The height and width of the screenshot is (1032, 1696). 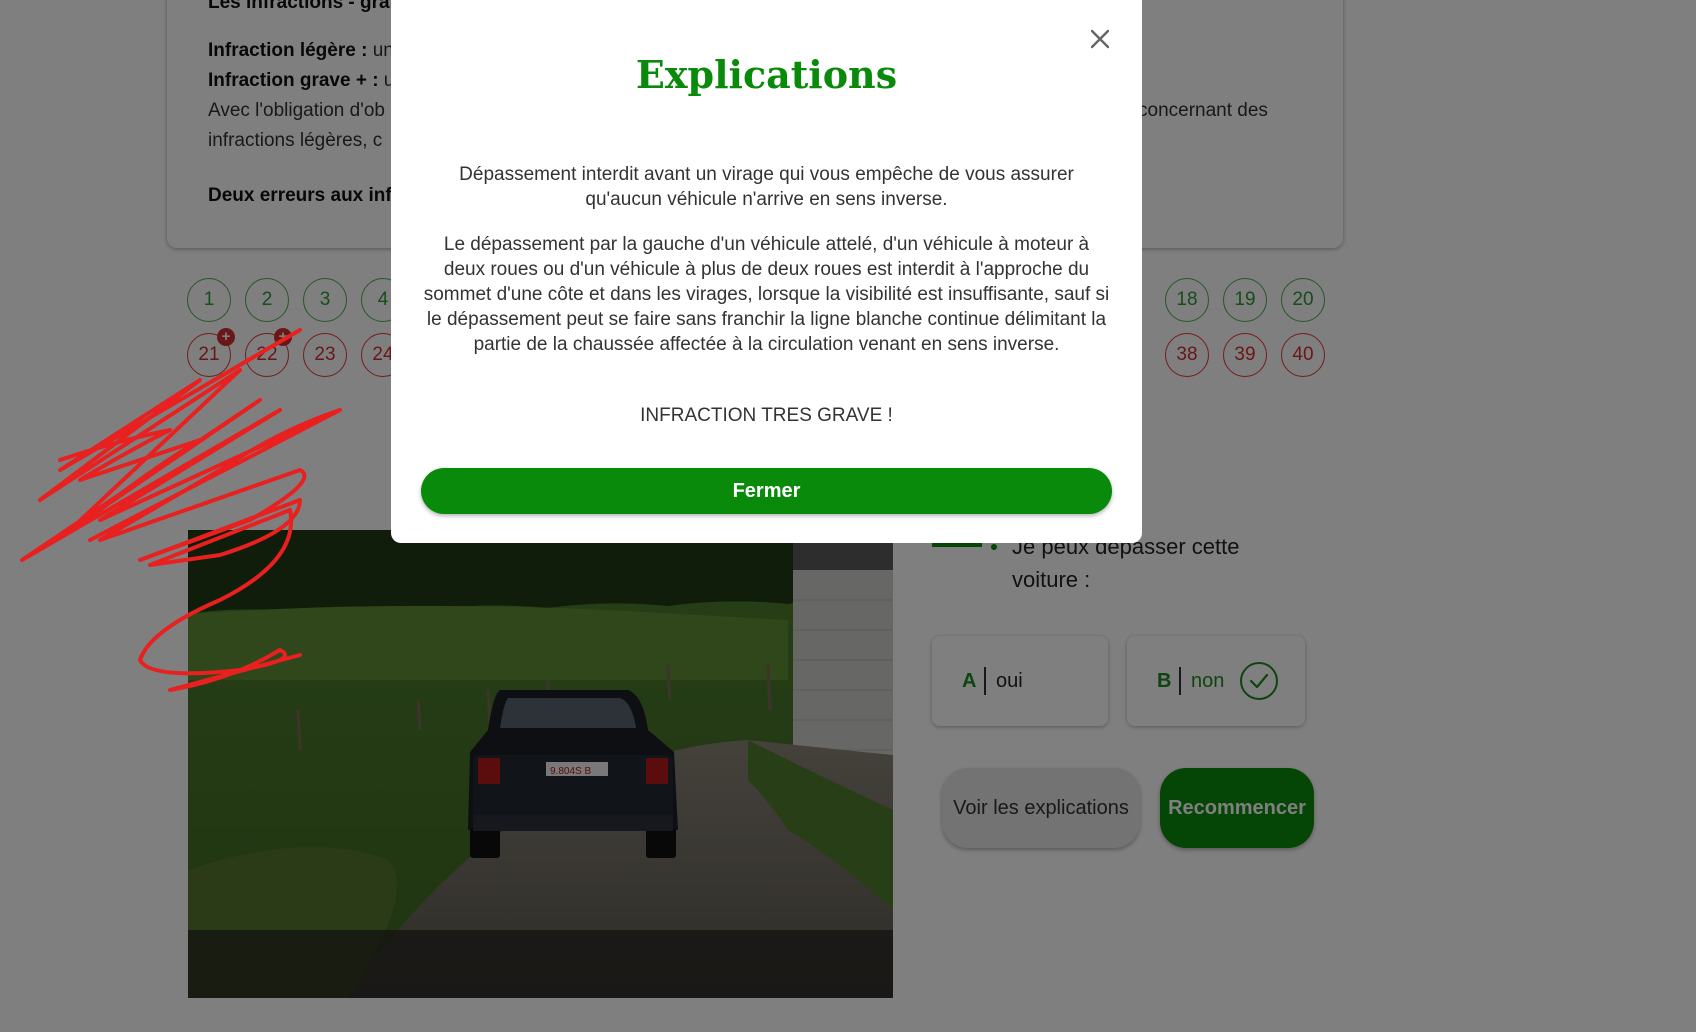 I want to click on close-button: Fermer, so click(x=766, y=491).